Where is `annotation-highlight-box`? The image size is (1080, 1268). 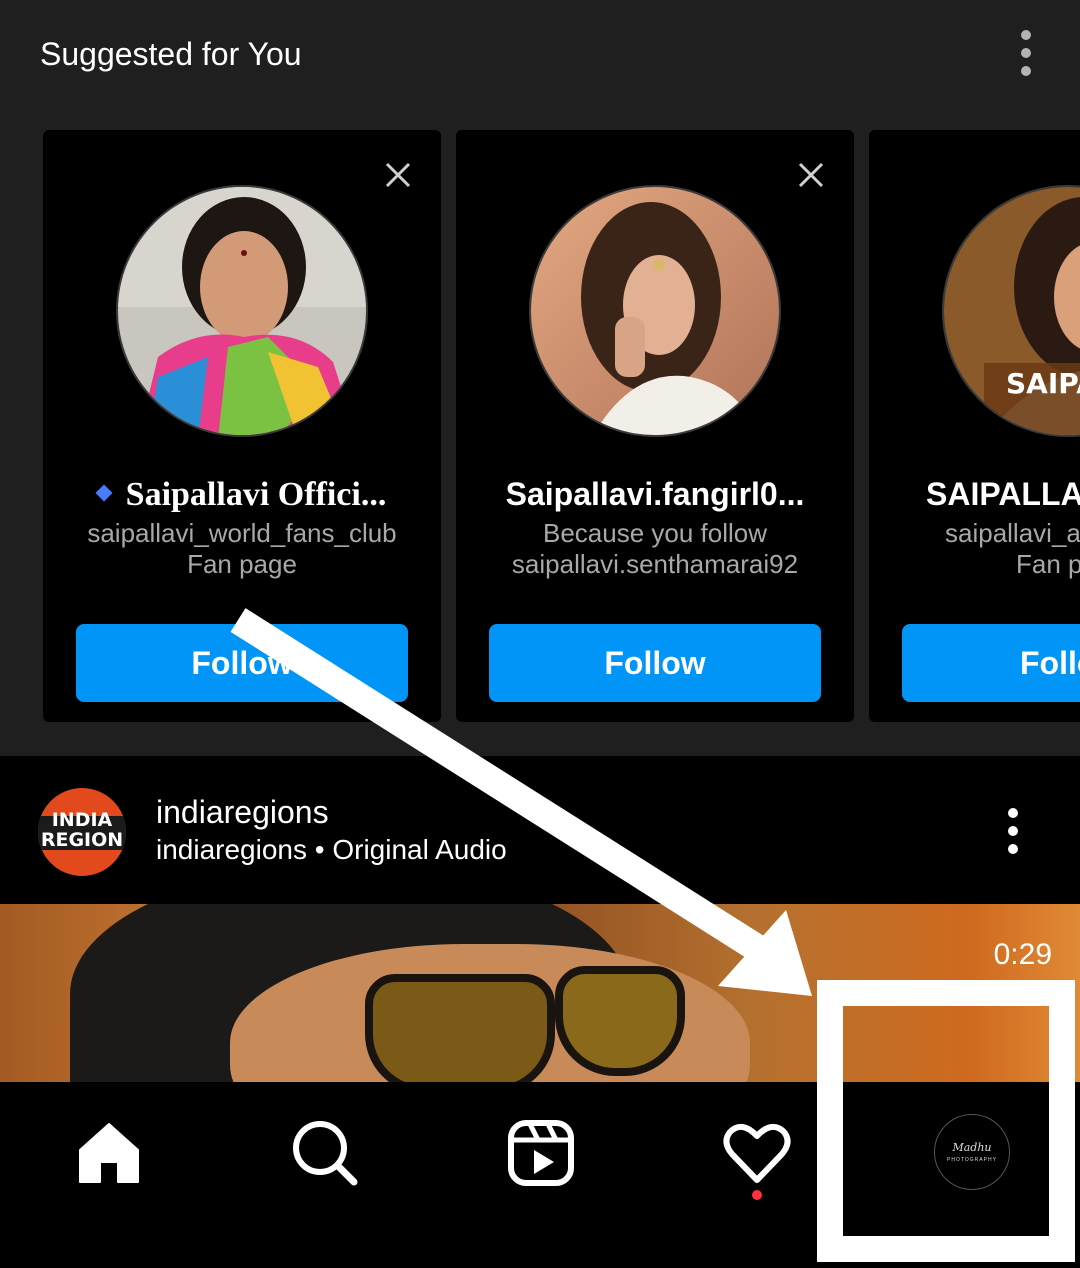 annotation-highlight-box is located at coordinates (946, 1121).